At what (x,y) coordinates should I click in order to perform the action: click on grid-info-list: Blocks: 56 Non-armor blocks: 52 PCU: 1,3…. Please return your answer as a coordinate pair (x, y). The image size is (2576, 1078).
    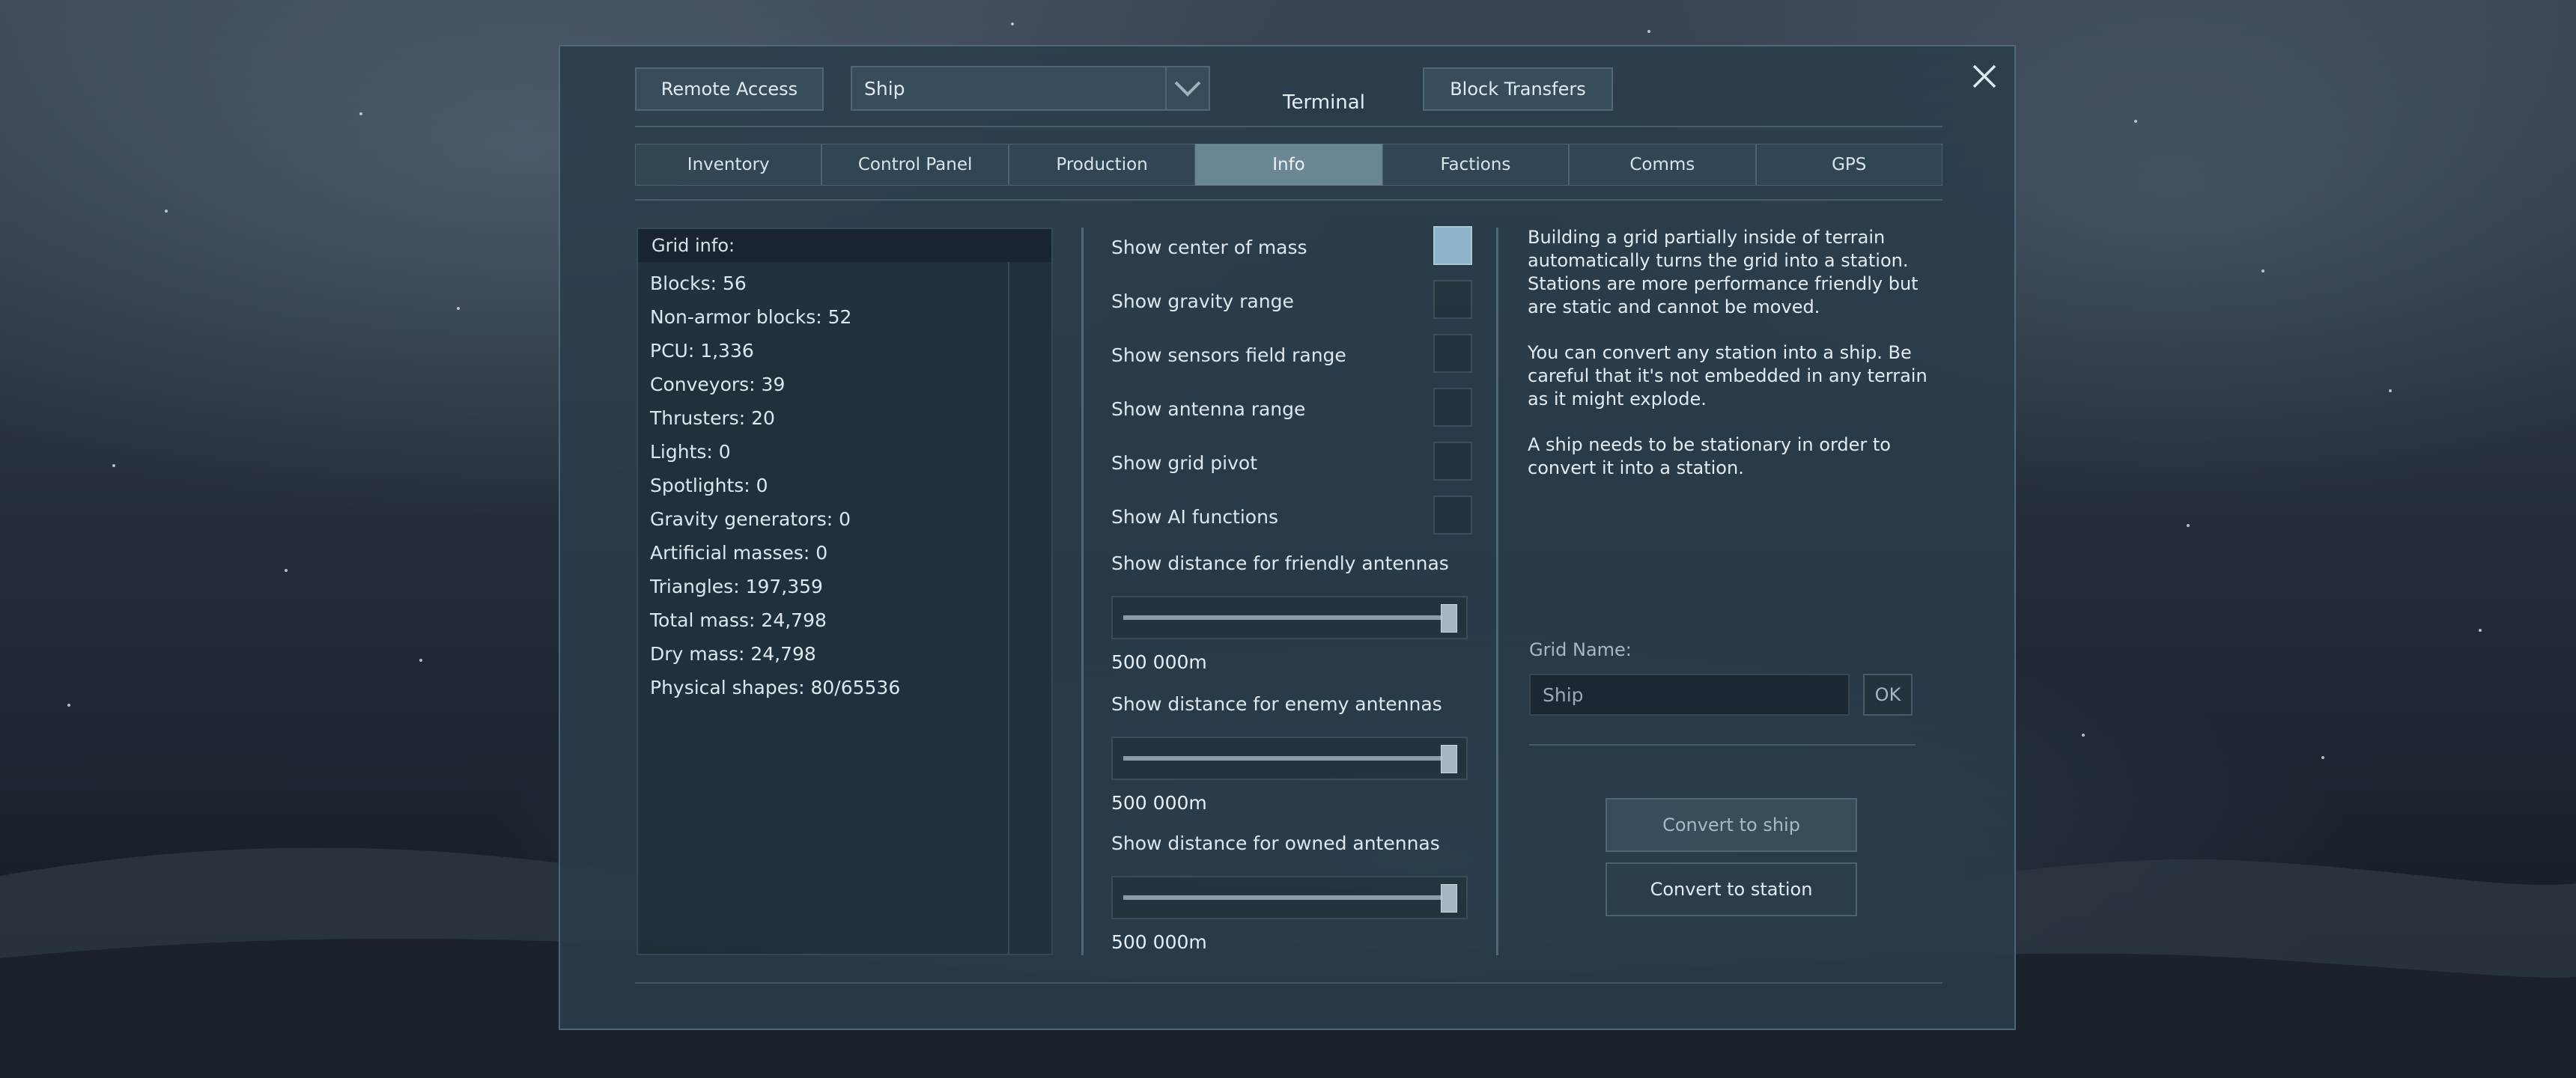
    Looking at the image, I should click on (844, 483).